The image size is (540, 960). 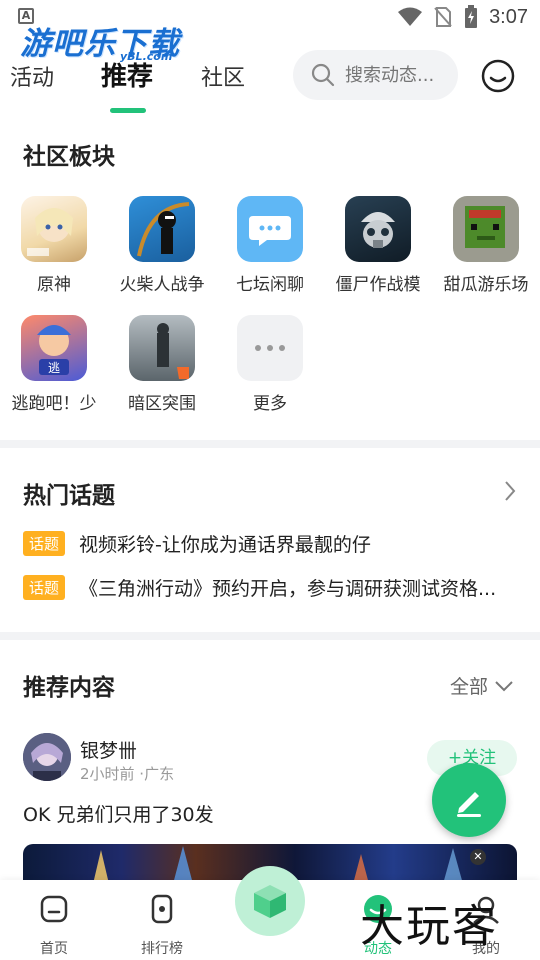 I want to click on more-icon, so click(x=270, y=348).